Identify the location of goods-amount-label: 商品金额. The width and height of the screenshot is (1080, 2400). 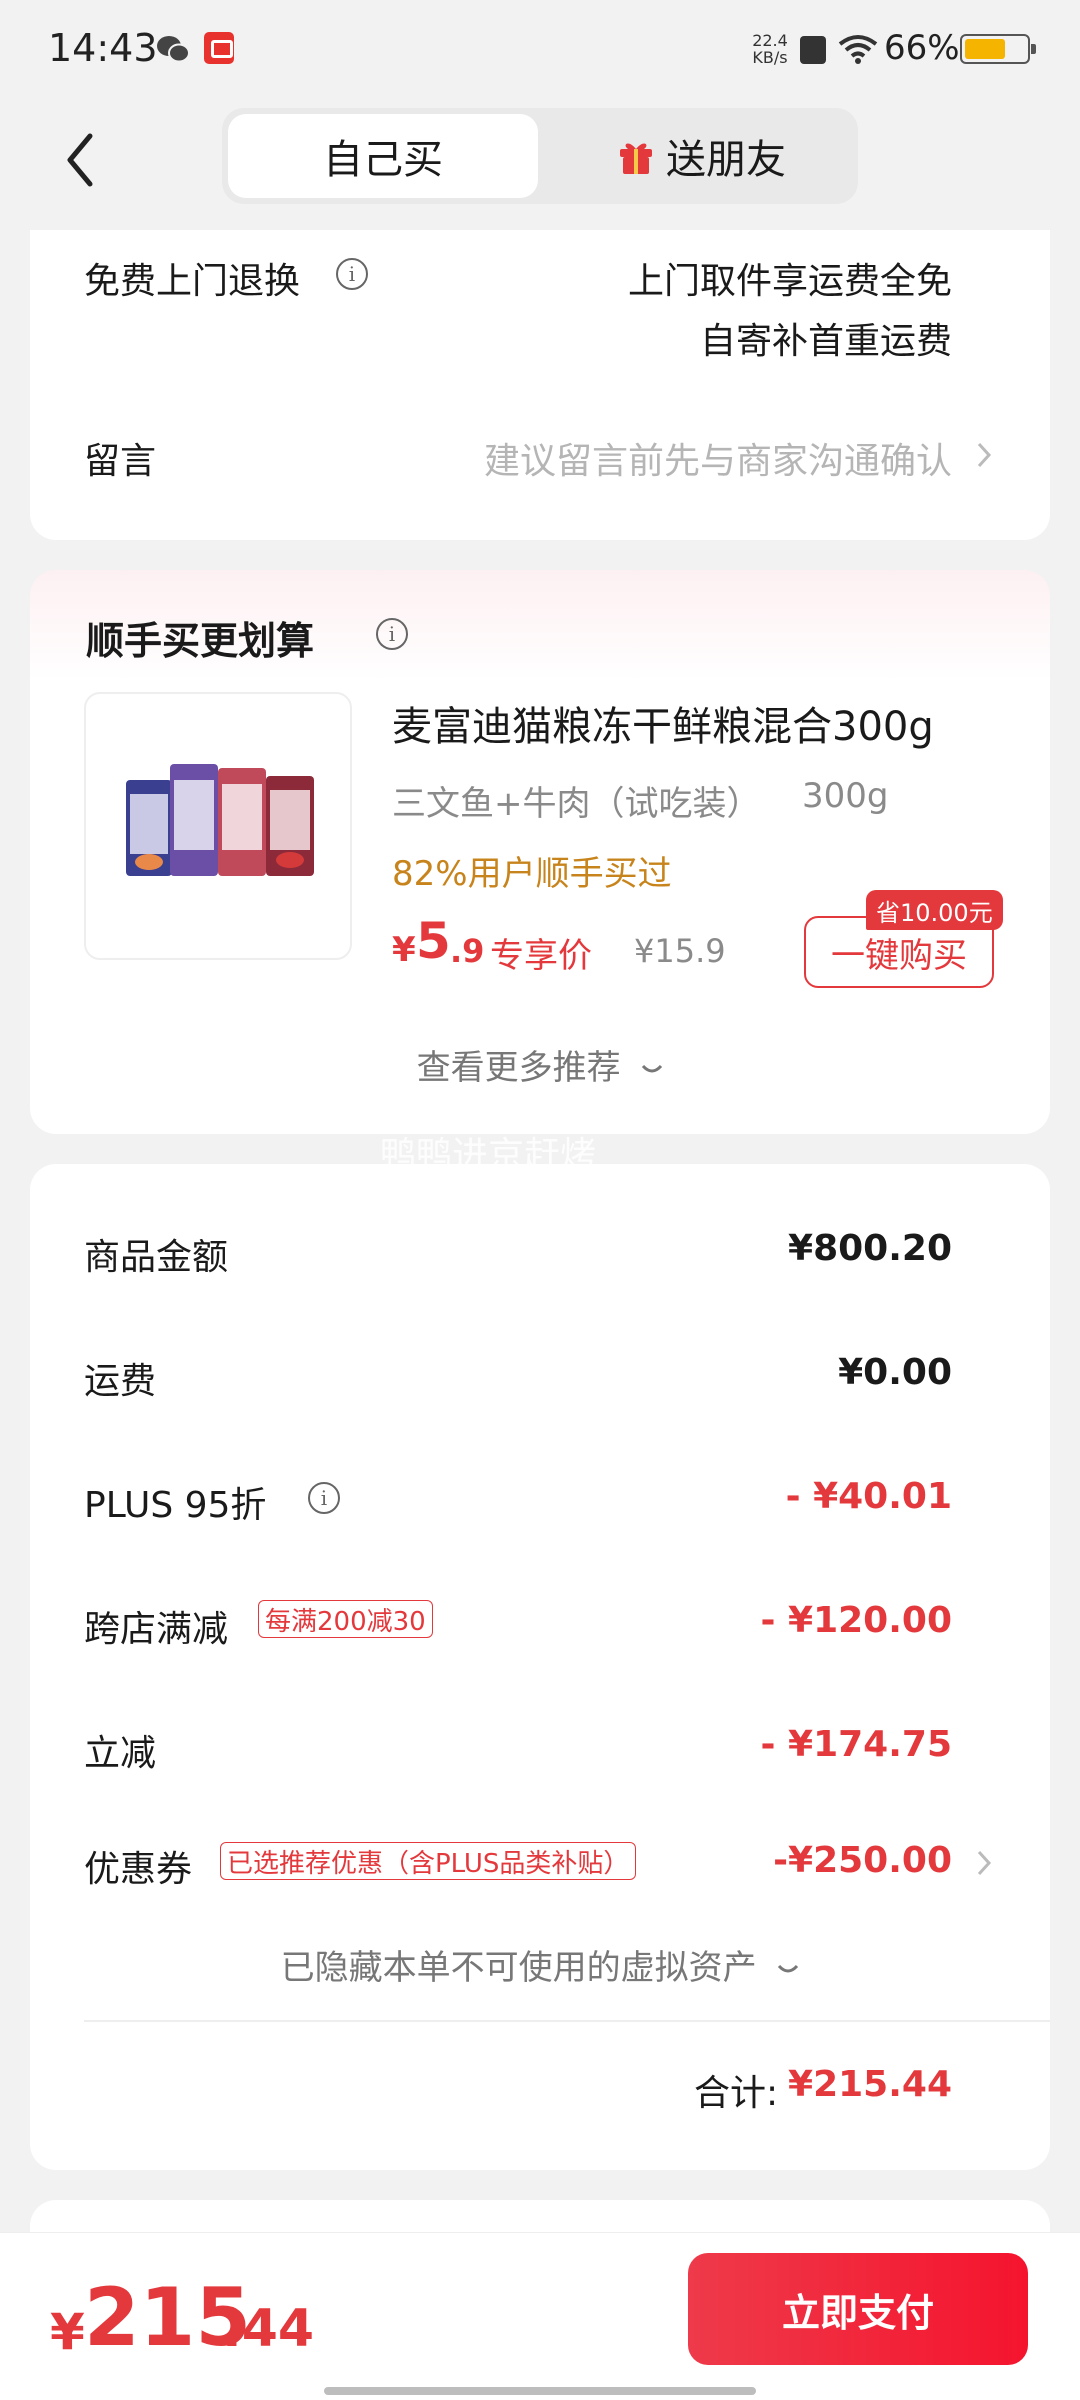
(156, 1257).